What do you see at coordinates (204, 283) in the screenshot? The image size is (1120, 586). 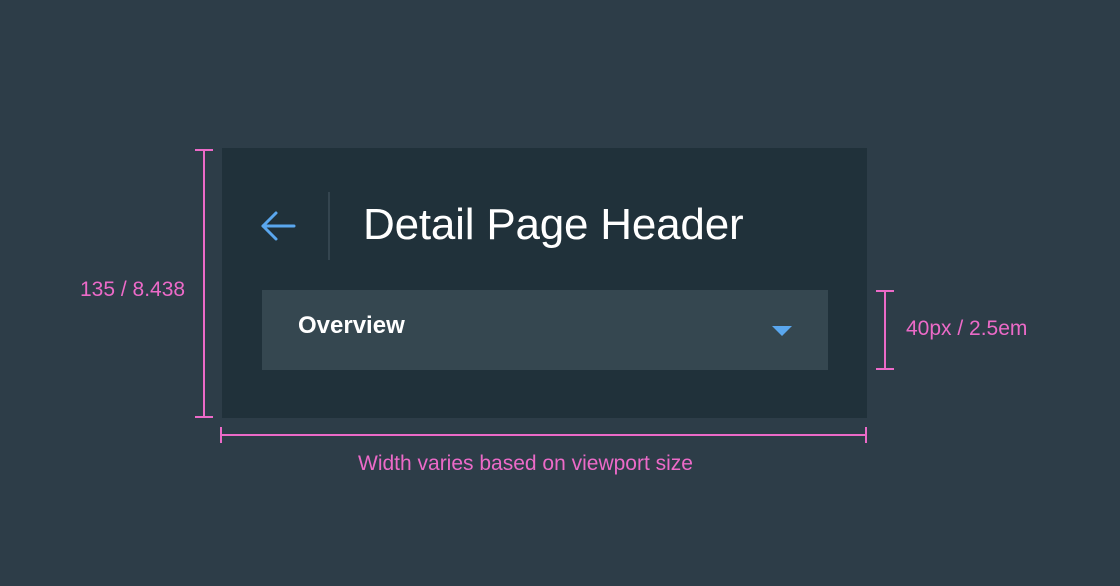 I see `height-dimension-line` at bounding box center [204, 283].